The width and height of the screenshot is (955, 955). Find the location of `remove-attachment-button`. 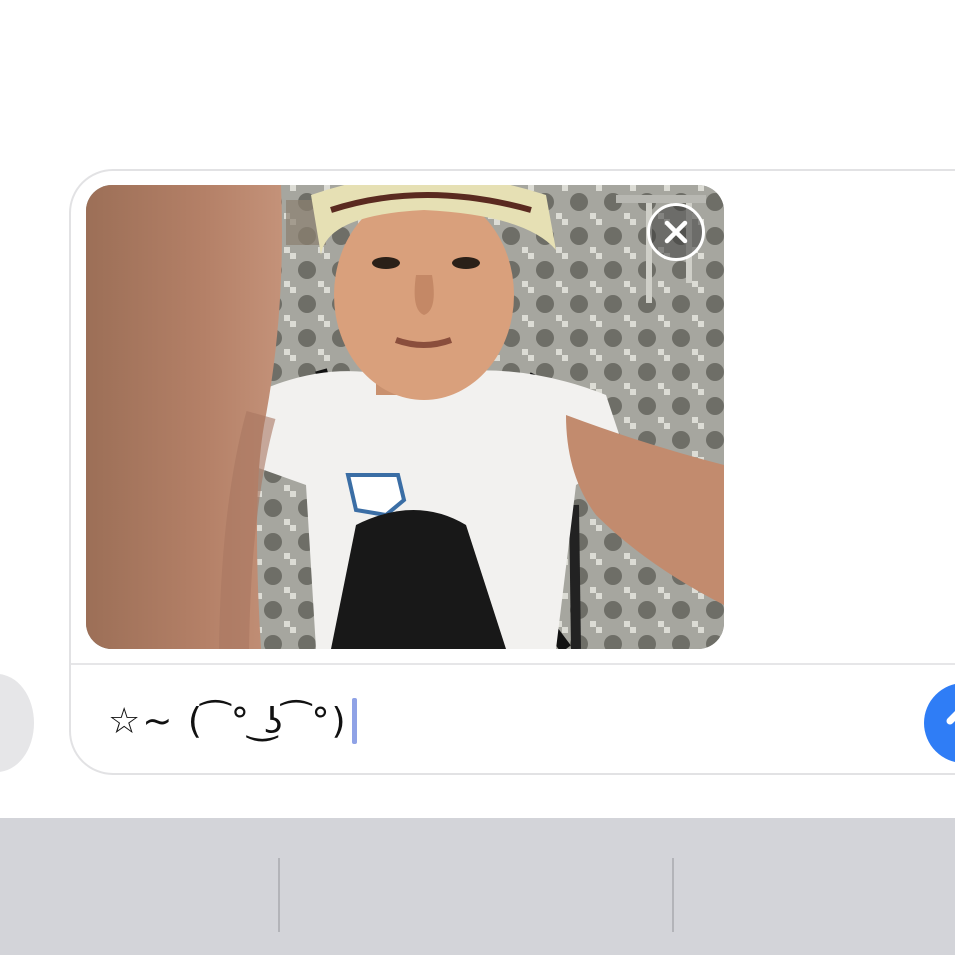

remove-attachment-button is located at coordinates (676, 232).